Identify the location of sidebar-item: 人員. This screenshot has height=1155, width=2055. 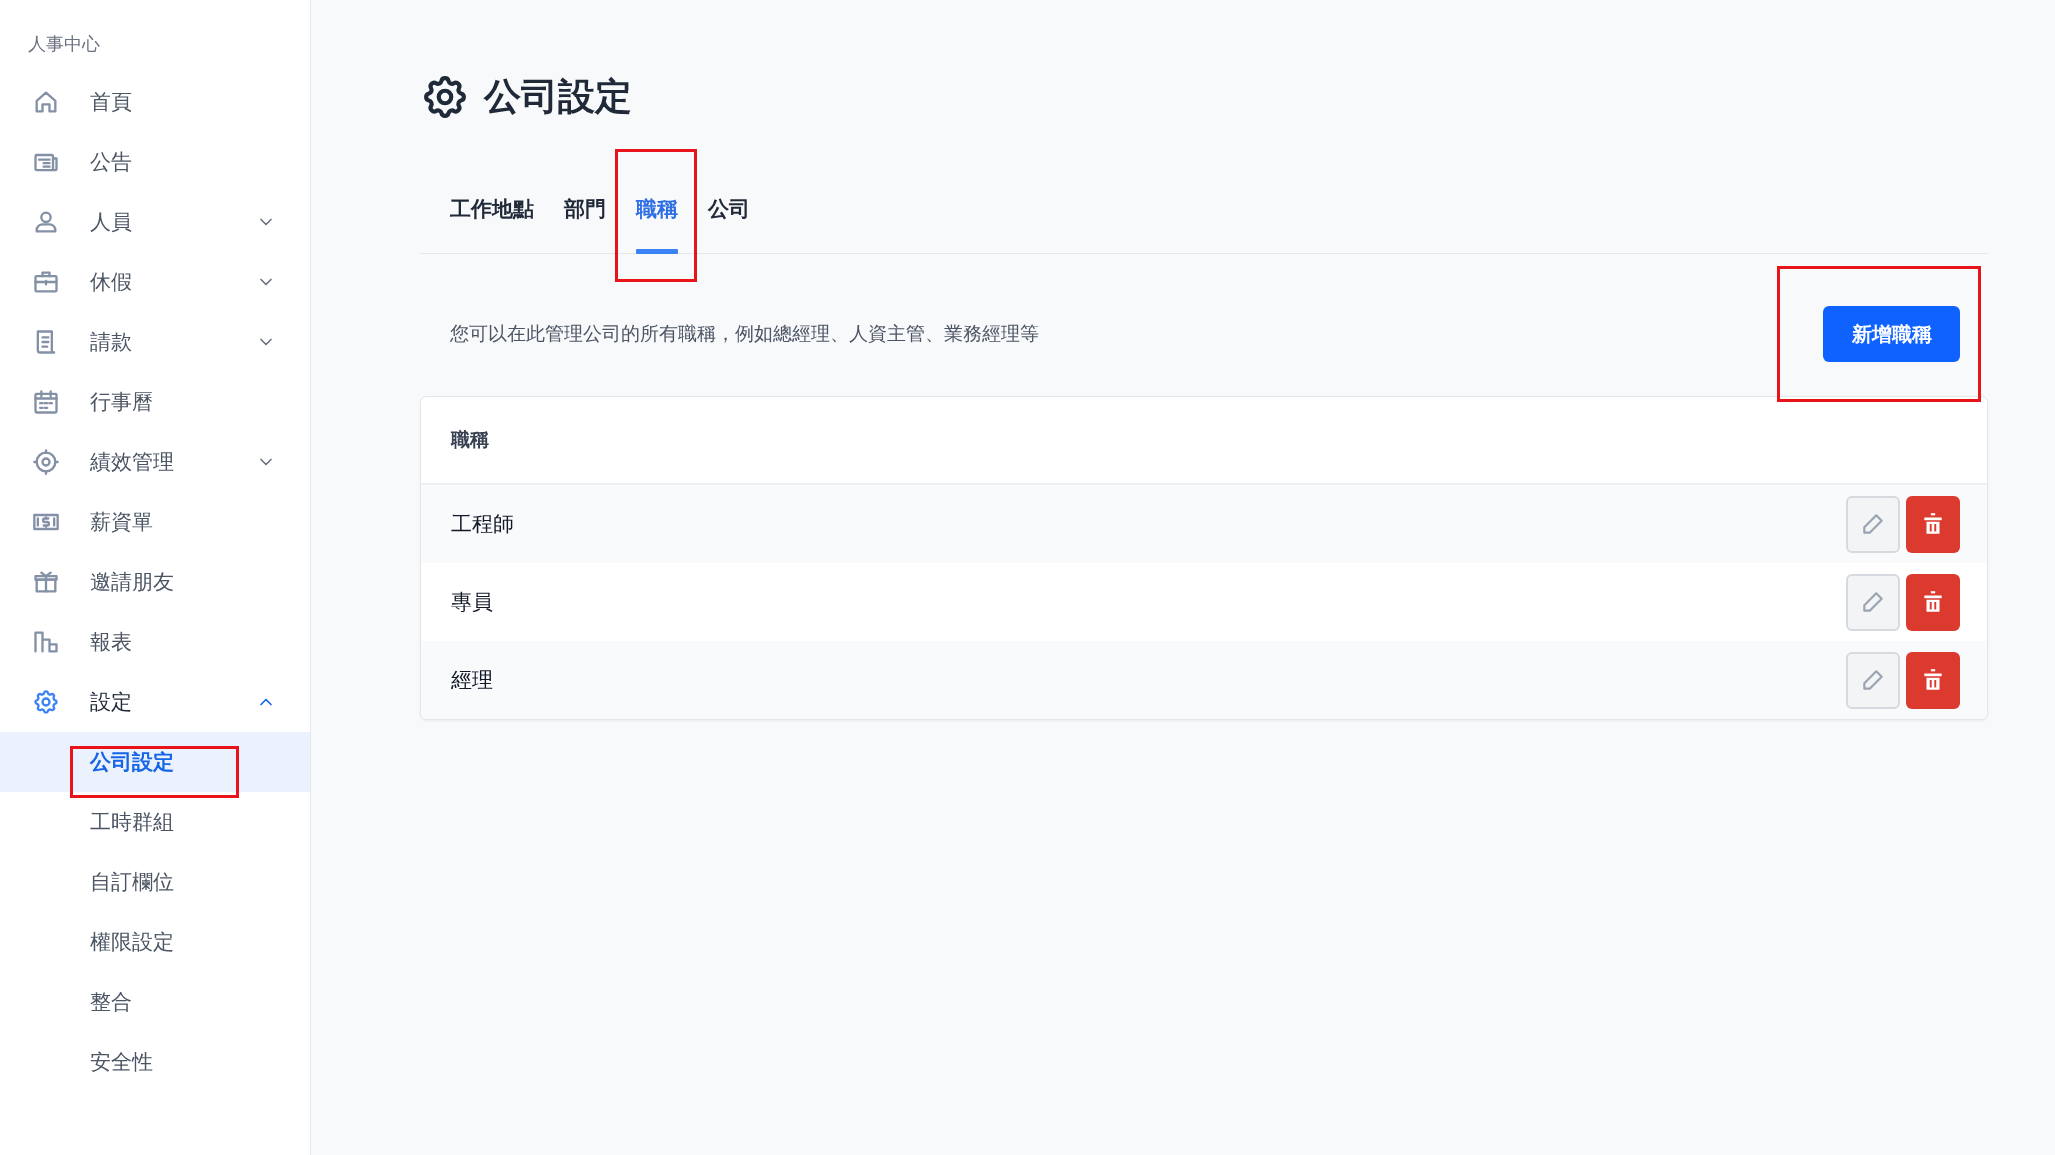
(155, 222).